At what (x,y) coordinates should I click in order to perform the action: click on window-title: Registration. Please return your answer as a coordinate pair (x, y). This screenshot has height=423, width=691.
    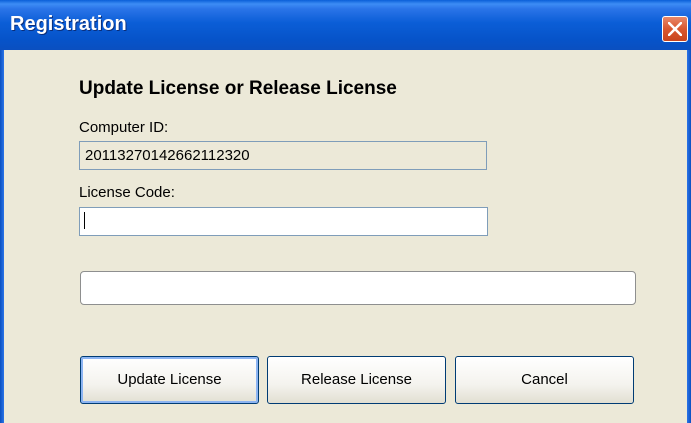
    Looking at the image, I should click on (68, 24).